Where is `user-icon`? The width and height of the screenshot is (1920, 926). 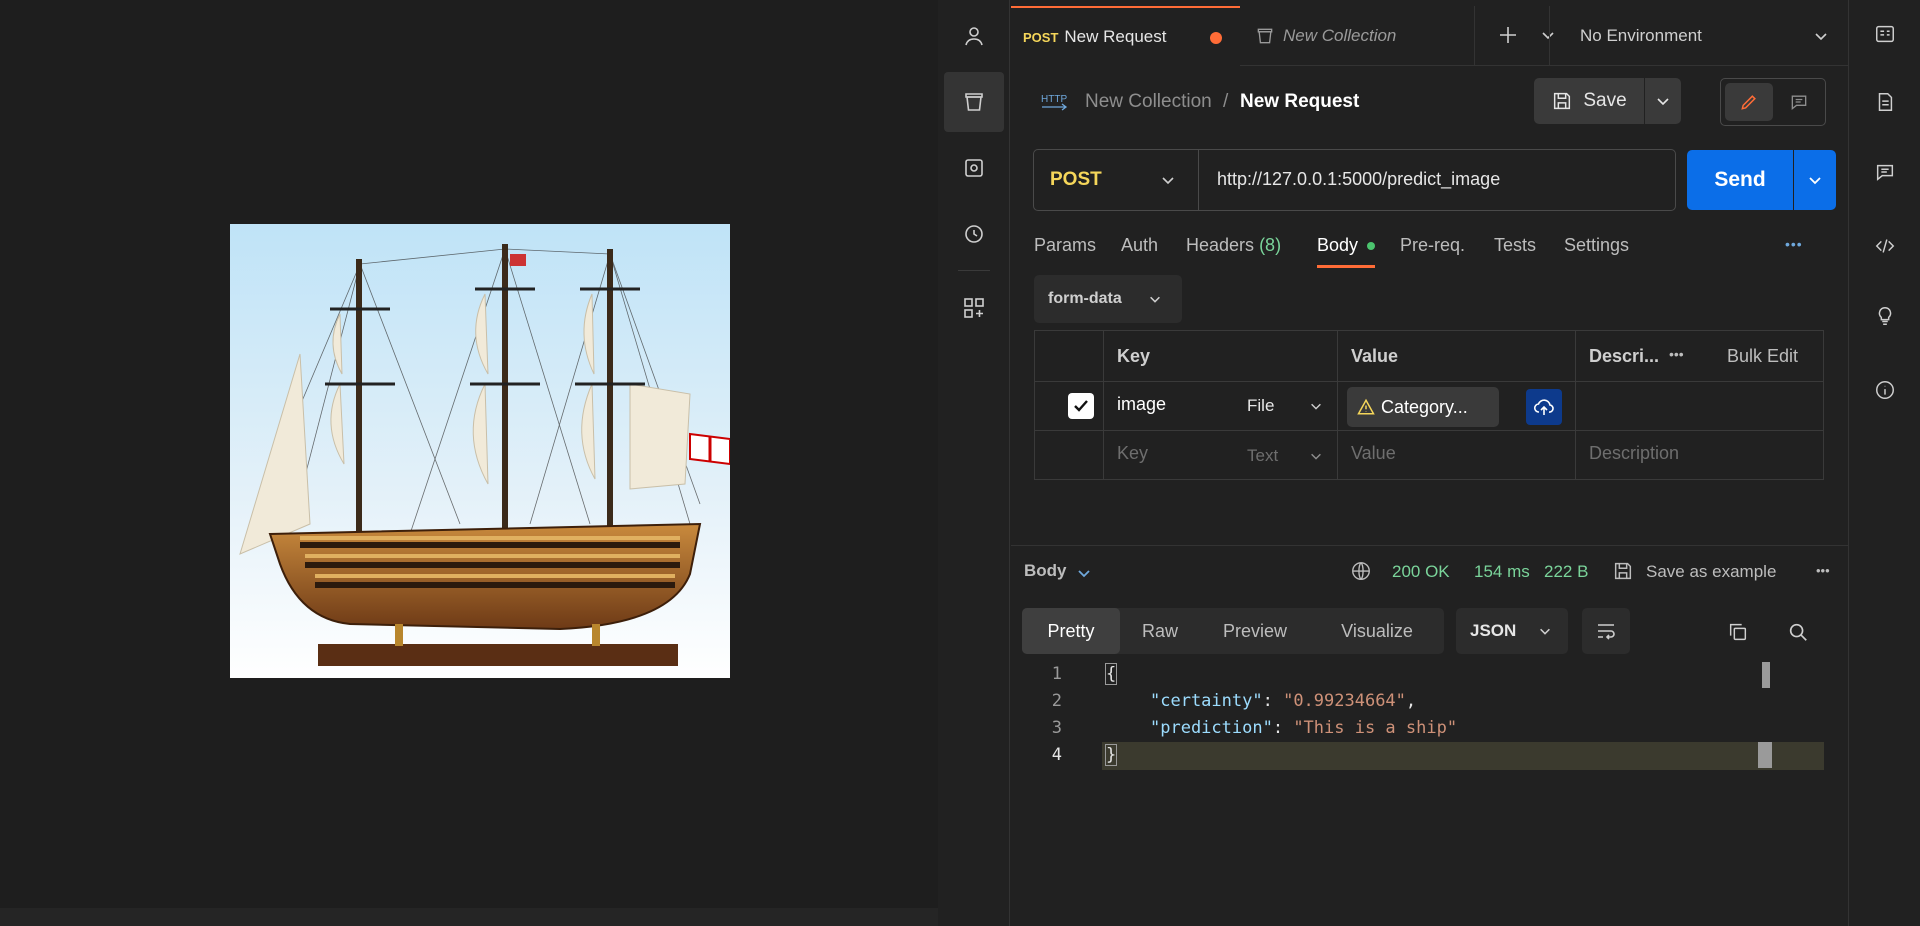
user-icon is located at coordinates (974, 36).